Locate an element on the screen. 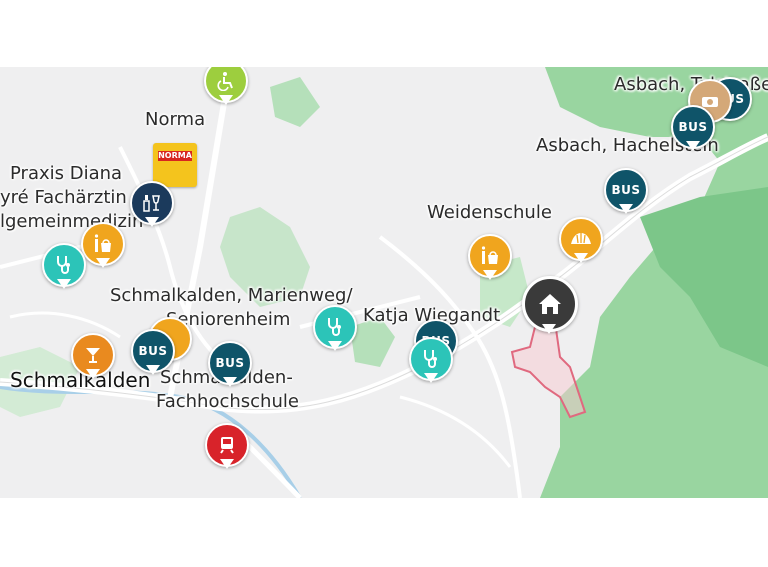  bus-stop-pin-hachelstein-lower: BUS is located at coordinates (626, 194).